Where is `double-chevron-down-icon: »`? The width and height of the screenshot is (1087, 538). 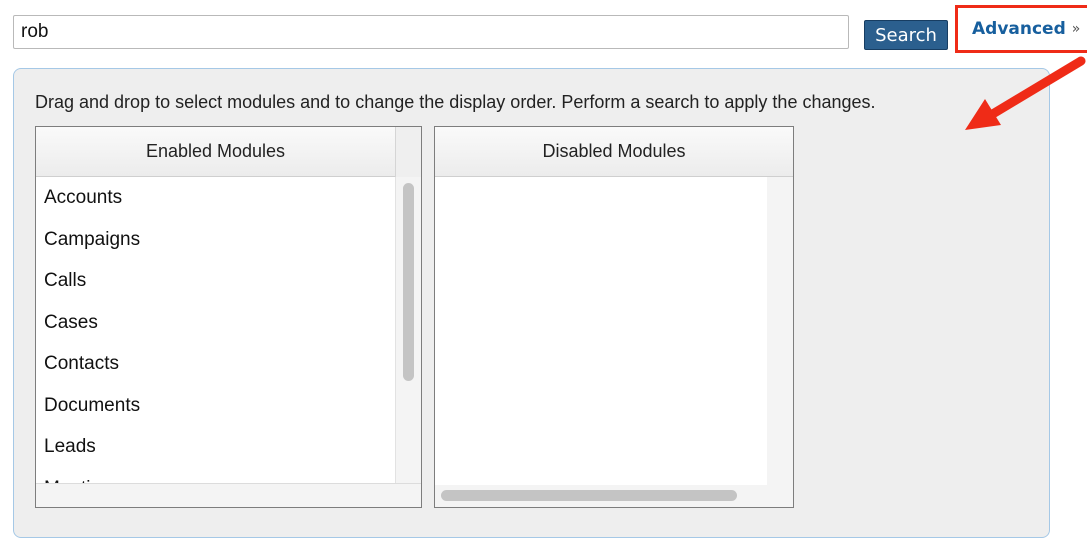
double-chevron-down-icon: » is located at coordinates (1076, 29).